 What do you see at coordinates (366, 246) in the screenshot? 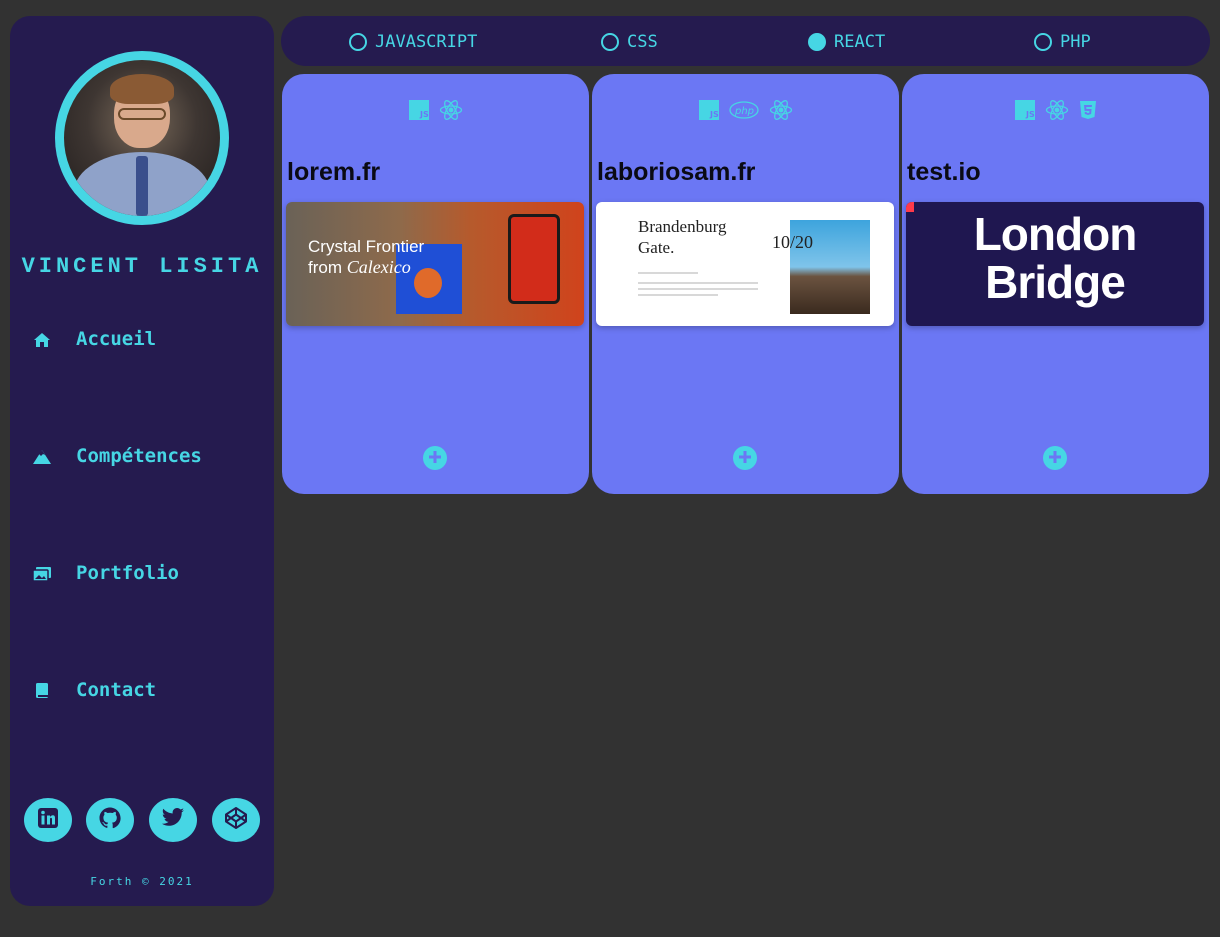
I see `screenshot-text: Crystal Frontier` at bounding box center [366, 246].